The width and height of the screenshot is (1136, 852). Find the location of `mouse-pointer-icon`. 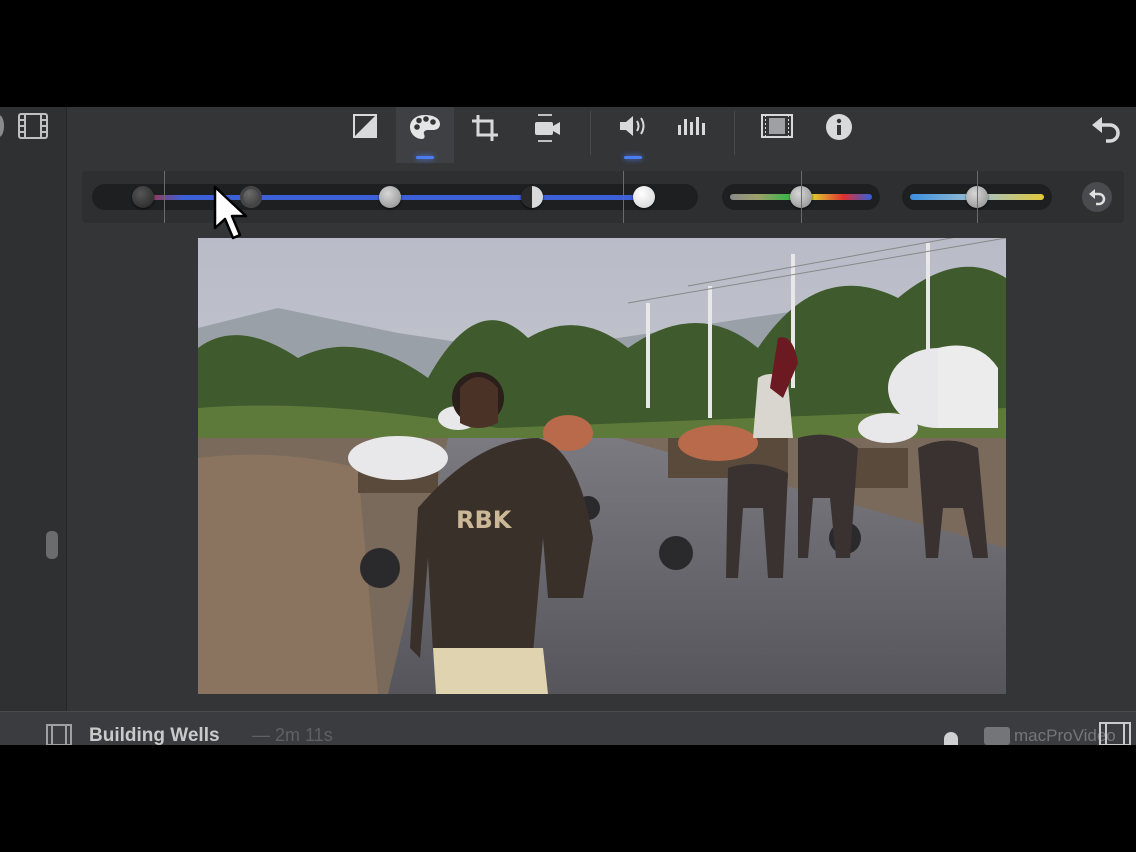

mouse-pointer-icon is located at coordinates (230, 212).